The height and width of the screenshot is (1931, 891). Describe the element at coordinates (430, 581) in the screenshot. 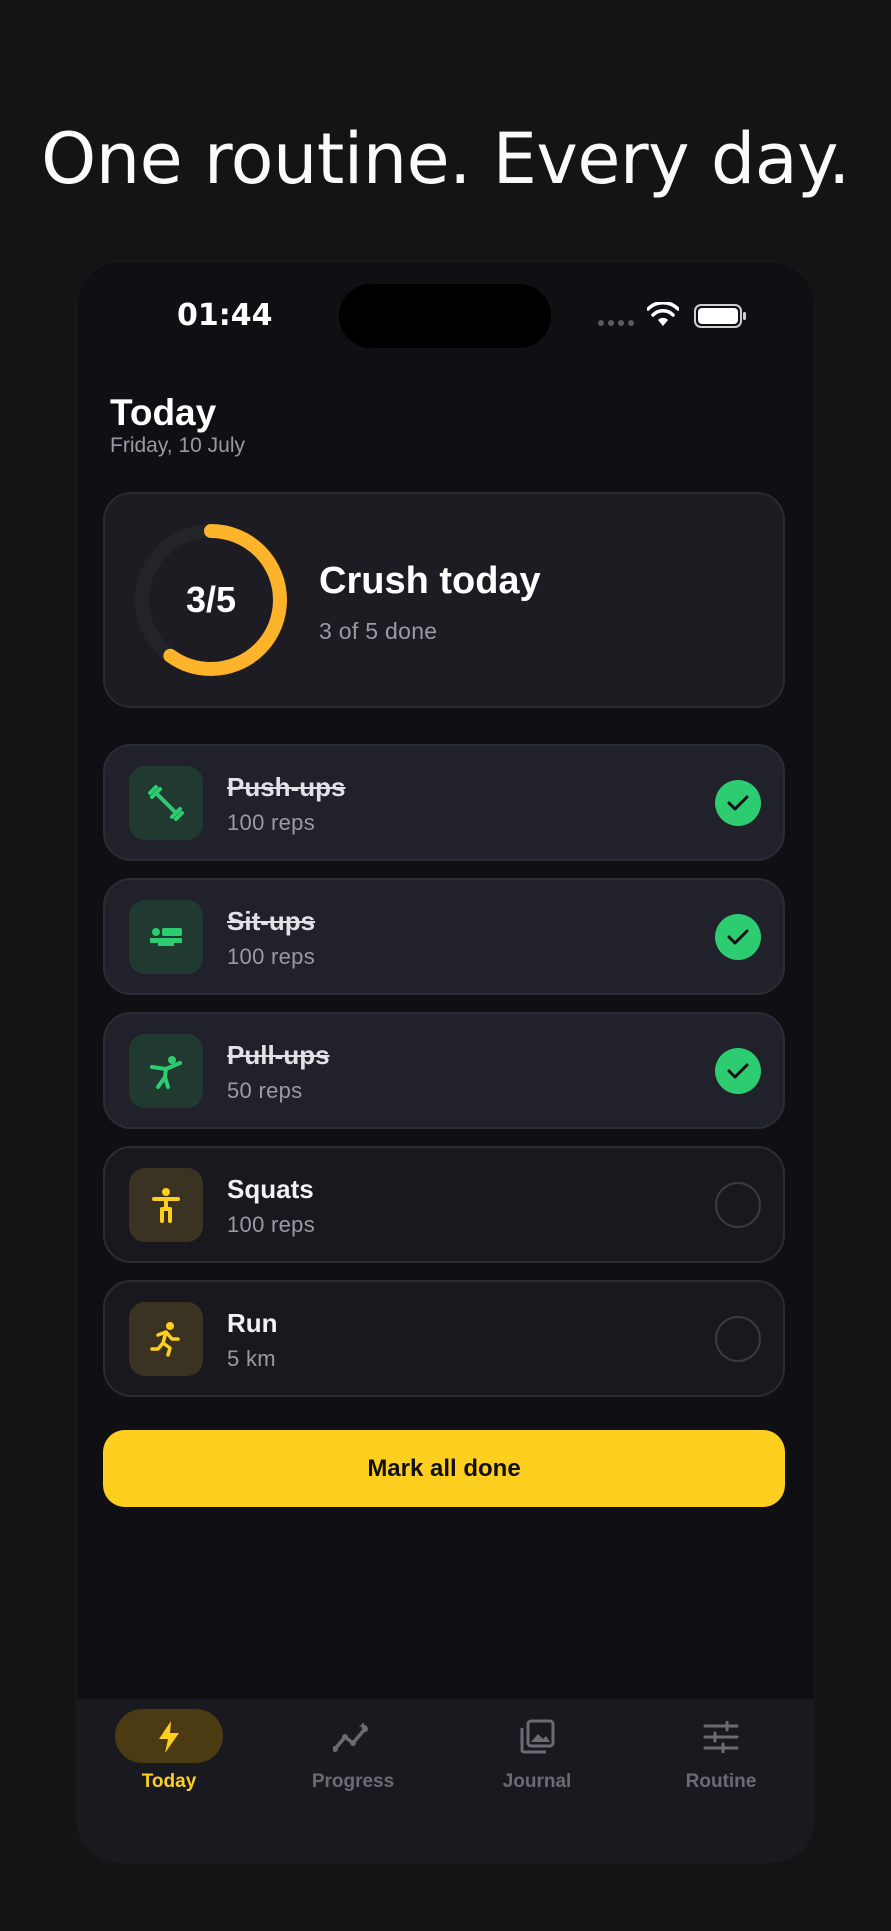

I see `summary-title: Crush today` at that location.